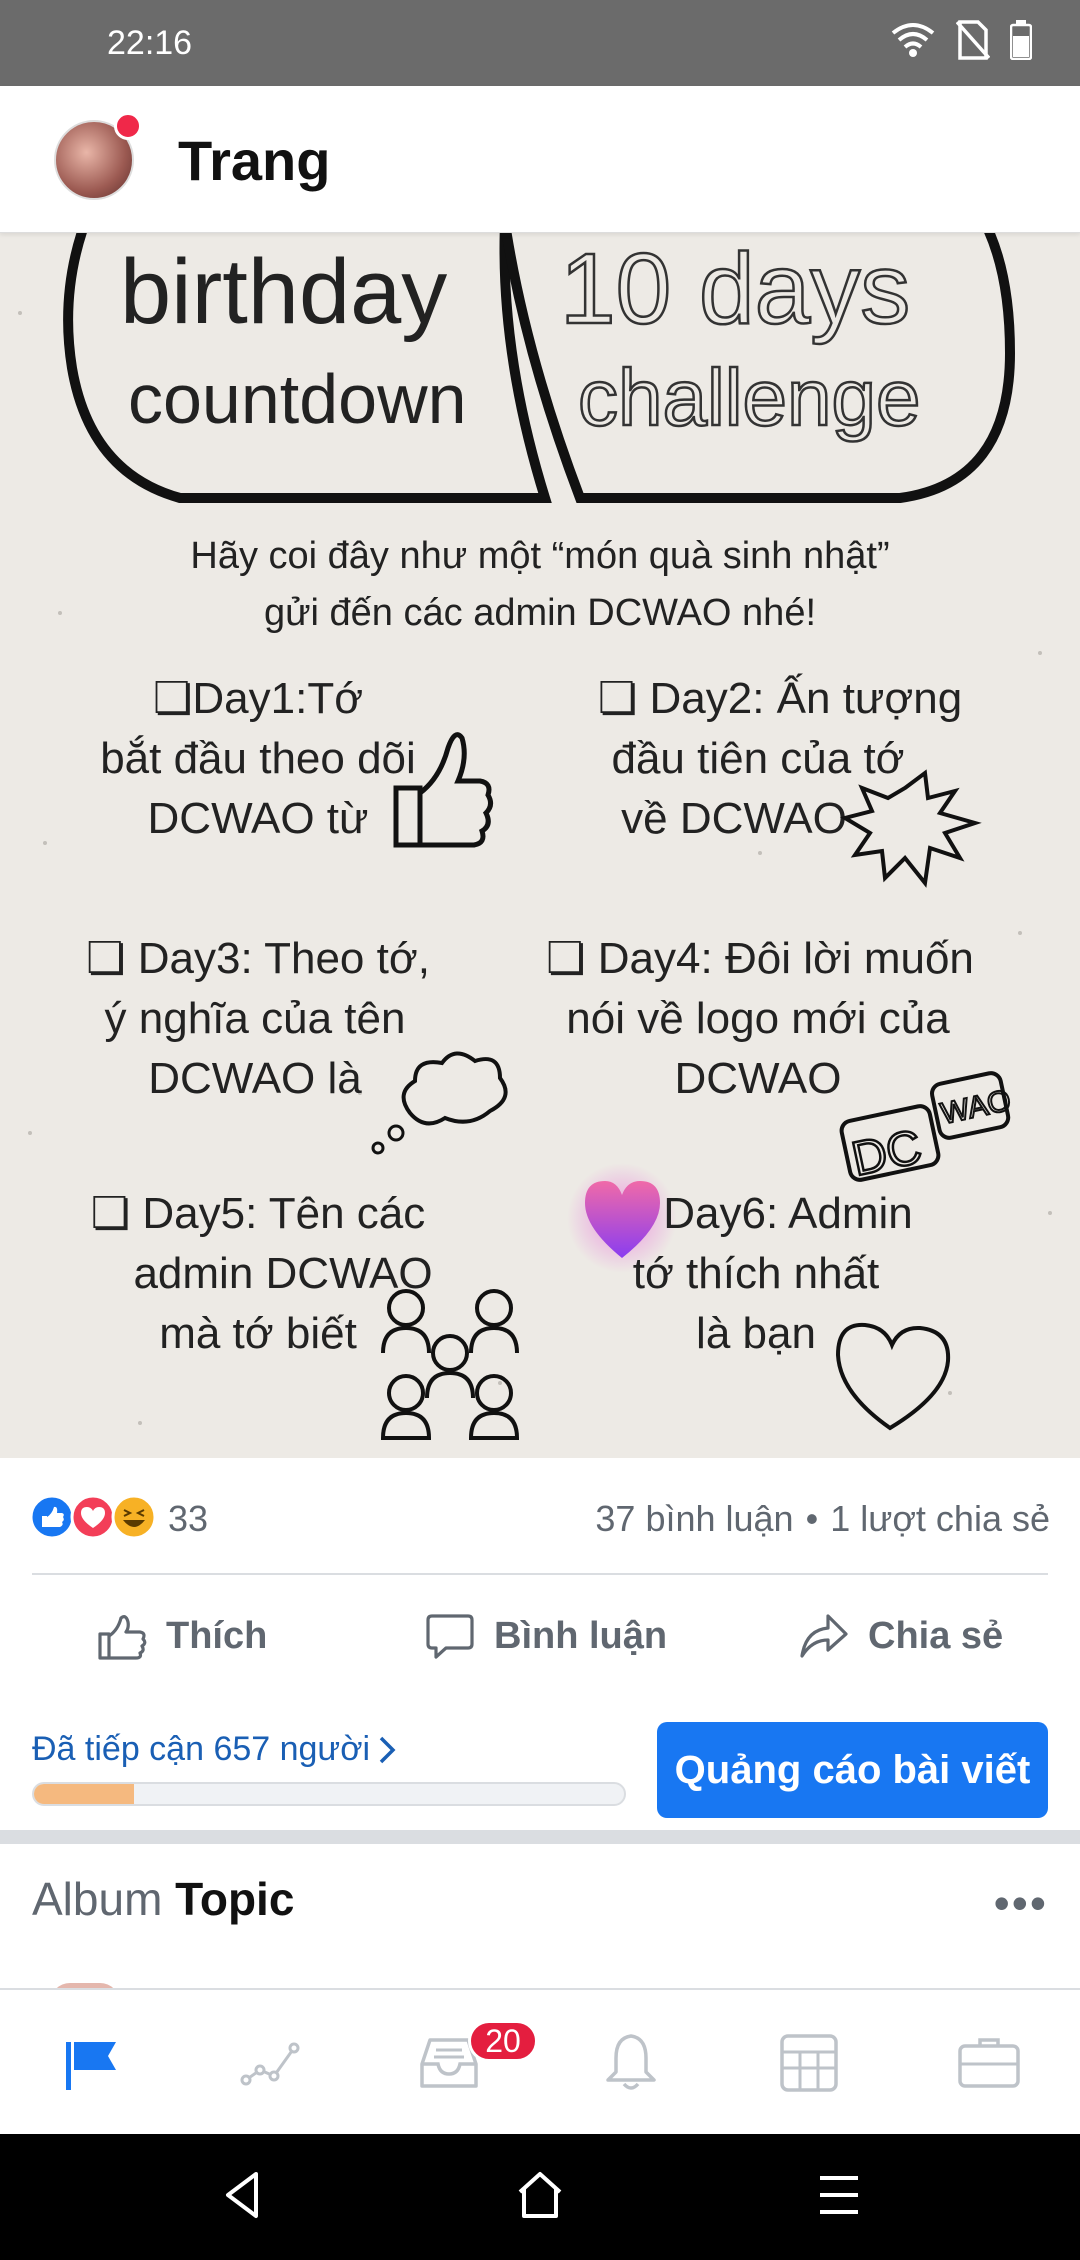 This screenshot has width=1080, height=2260. I want to click on comment-label: Bình luận, so click(581, 1635).